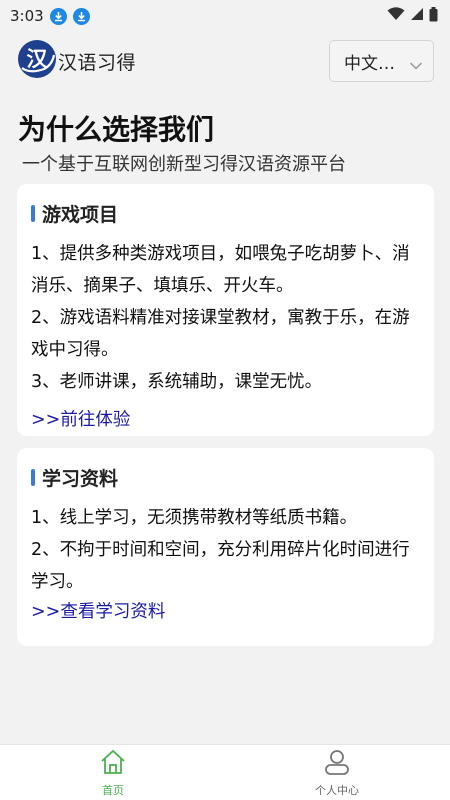  I want to click on tab-profile-label: 个人中心, so click(337, 790).